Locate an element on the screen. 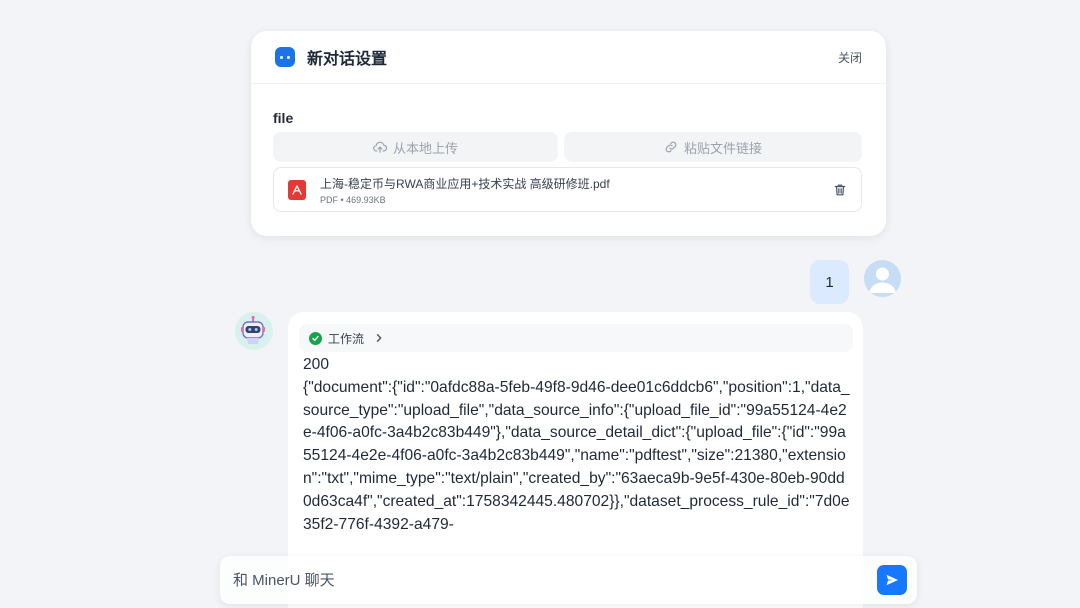 The width and height of the screenshot is (1080, 608). user-message-text: 1 is located at coordinates (829, 282).